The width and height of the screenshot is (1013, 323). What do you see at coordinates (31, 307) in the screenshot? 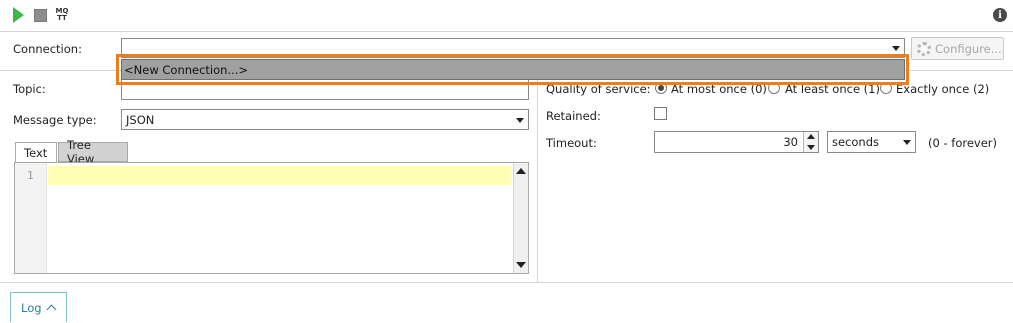
I see `log-label: Log` at bounding box center [31, 307].